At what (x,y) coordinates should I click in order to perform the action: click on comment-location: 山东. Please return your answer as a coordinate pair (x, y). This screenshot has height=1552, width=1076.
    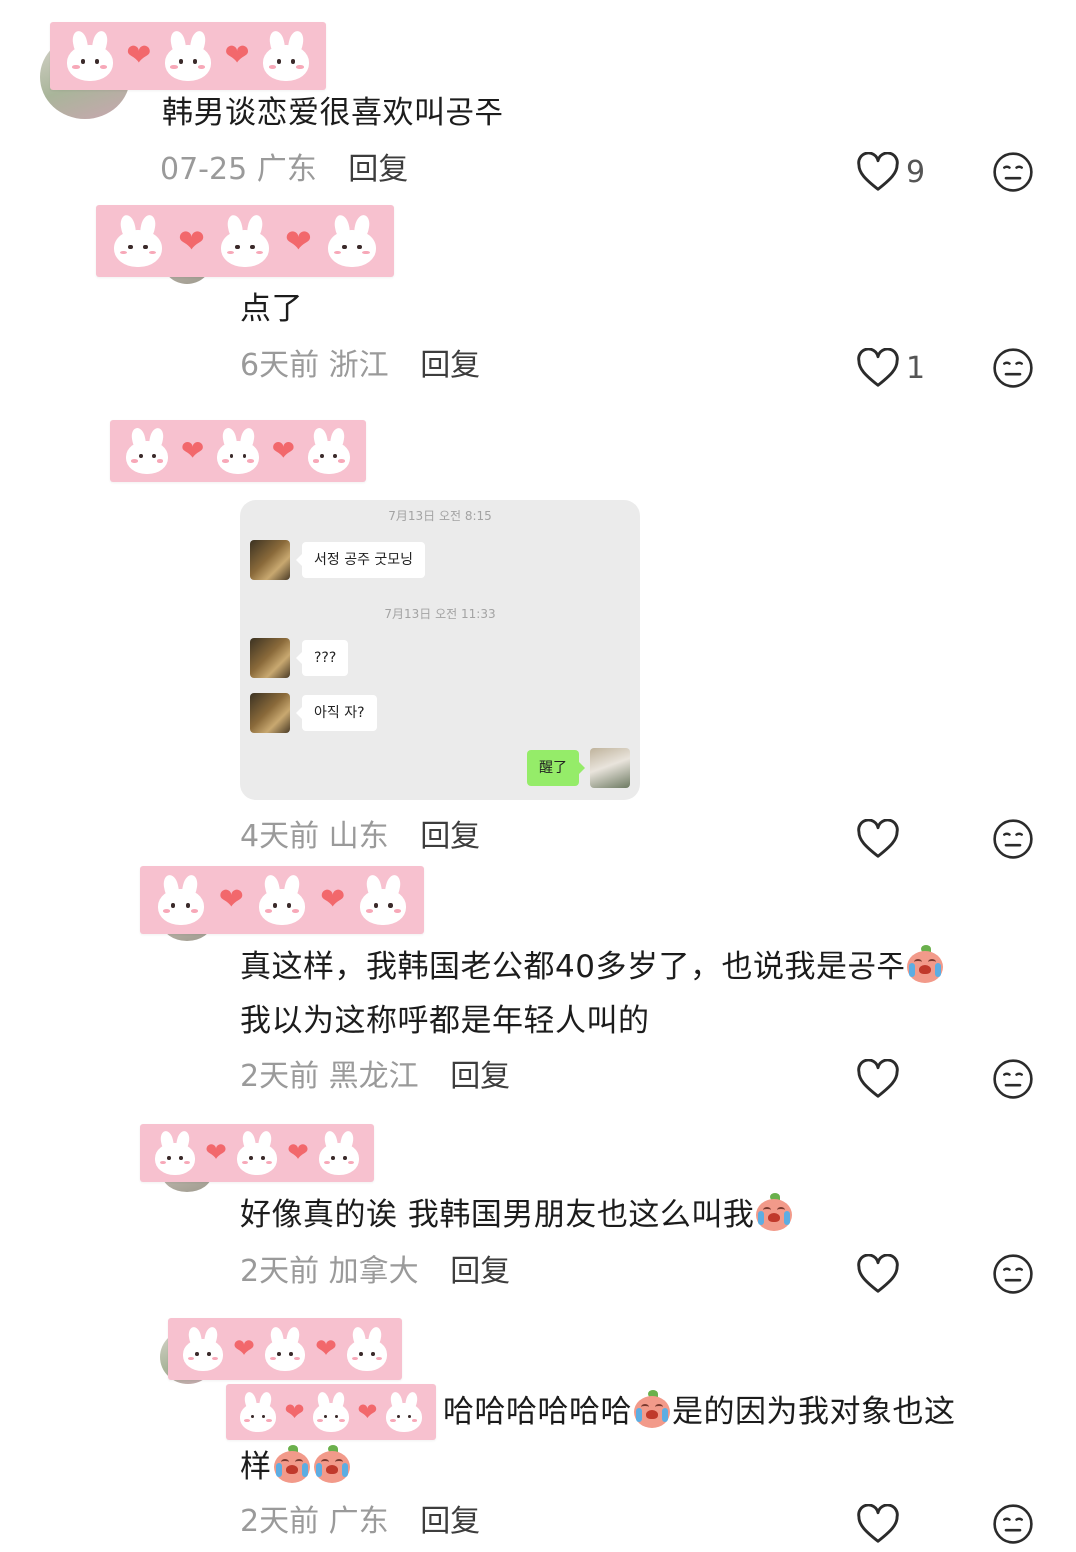
    Looking at the image, I should click on (358, 836).